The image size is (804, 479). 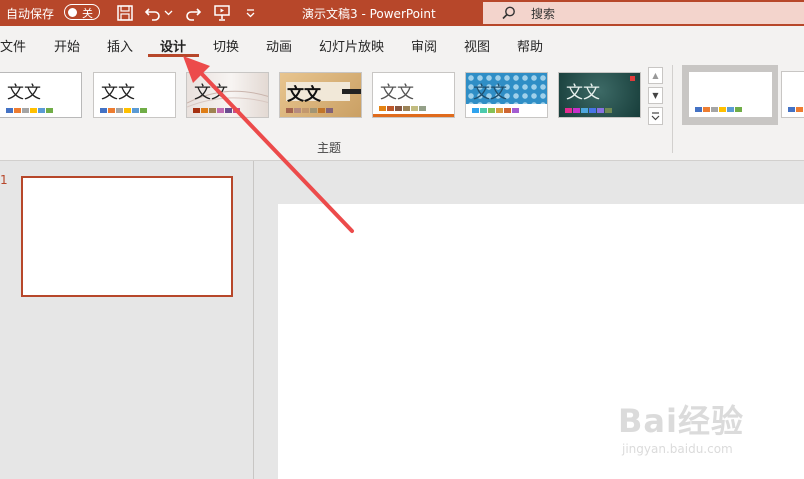 What do you see at coordinates (402, 42) in the screenshot?
I see `ribbon-tabs: 文件 开始 插入 设计 切换 动画 幻灯片放映 审阅 视图 帮助` at bounding box center [402, 42].